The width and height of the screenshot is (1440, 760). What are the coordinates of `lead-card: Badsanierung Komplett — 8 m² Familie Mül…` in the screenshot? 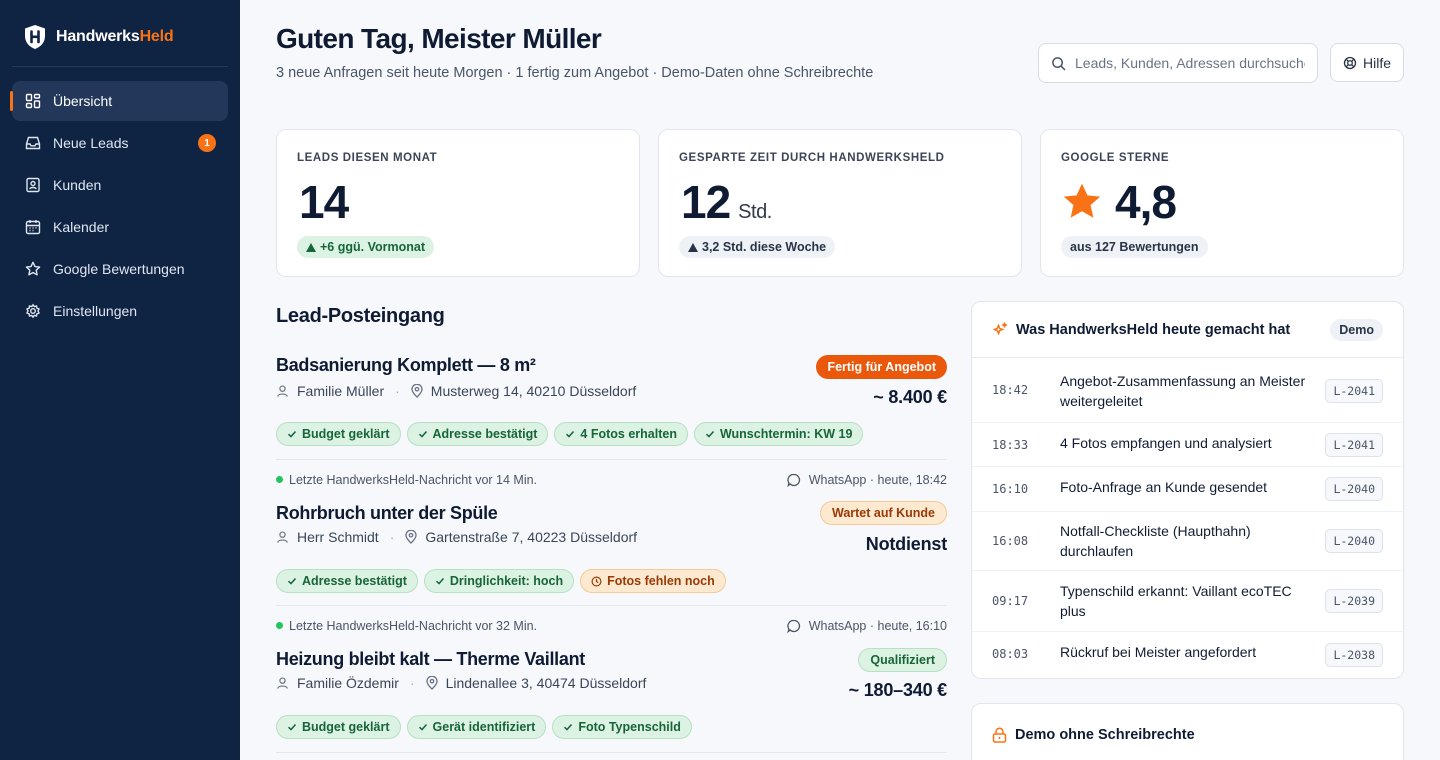 It's located at (611, 400).